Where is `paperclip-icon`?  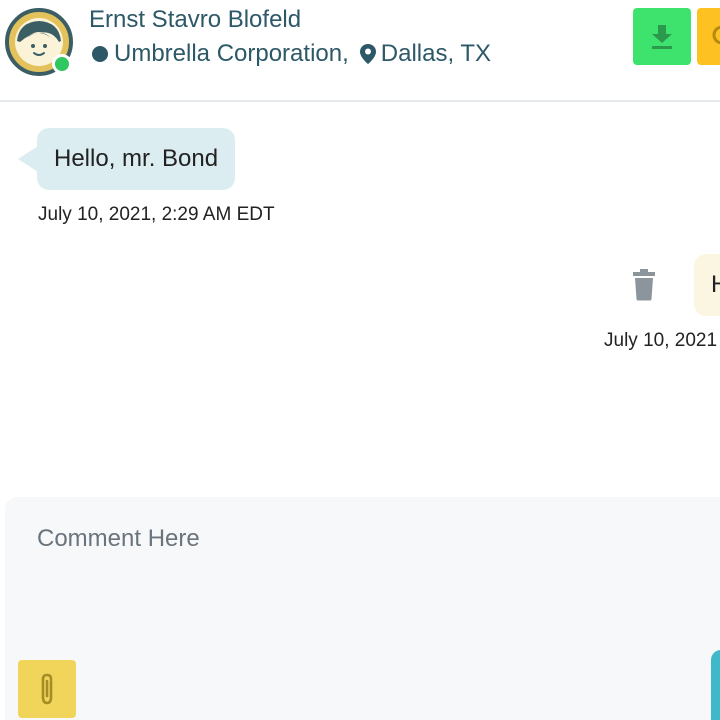
paperclip-icon is located at coordinates (47, 689).